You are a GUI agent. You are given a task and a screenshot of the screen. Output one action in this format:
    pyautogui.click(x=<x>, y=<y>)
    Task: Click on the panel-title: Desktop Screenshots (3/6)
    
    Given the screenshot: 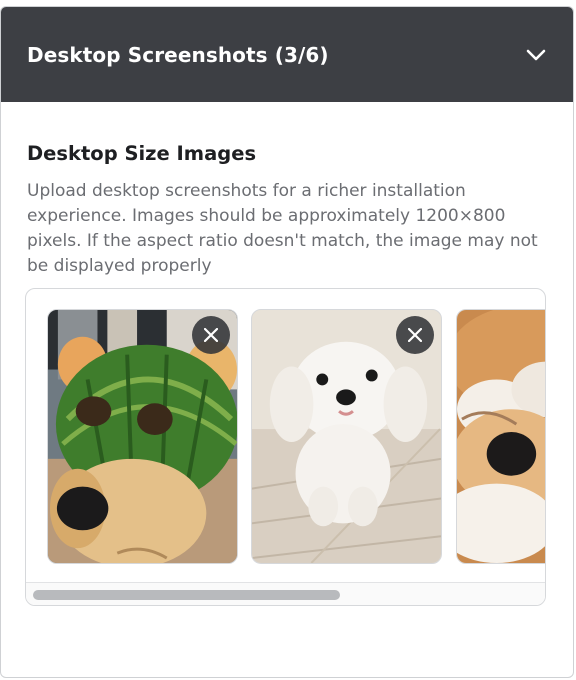 What is the action you would take?
    pyautogui.click(x=178, y=54)
    